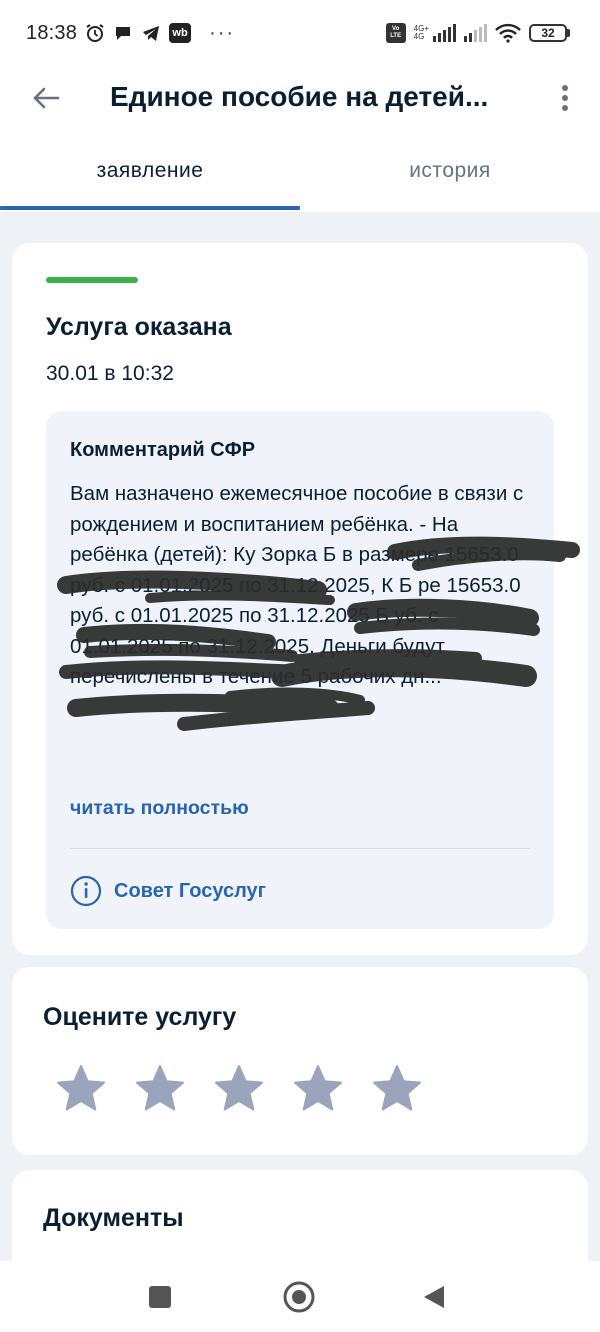  Describe the element at coordinates (300, 848) in the screenshot. I see `divider` at that location.